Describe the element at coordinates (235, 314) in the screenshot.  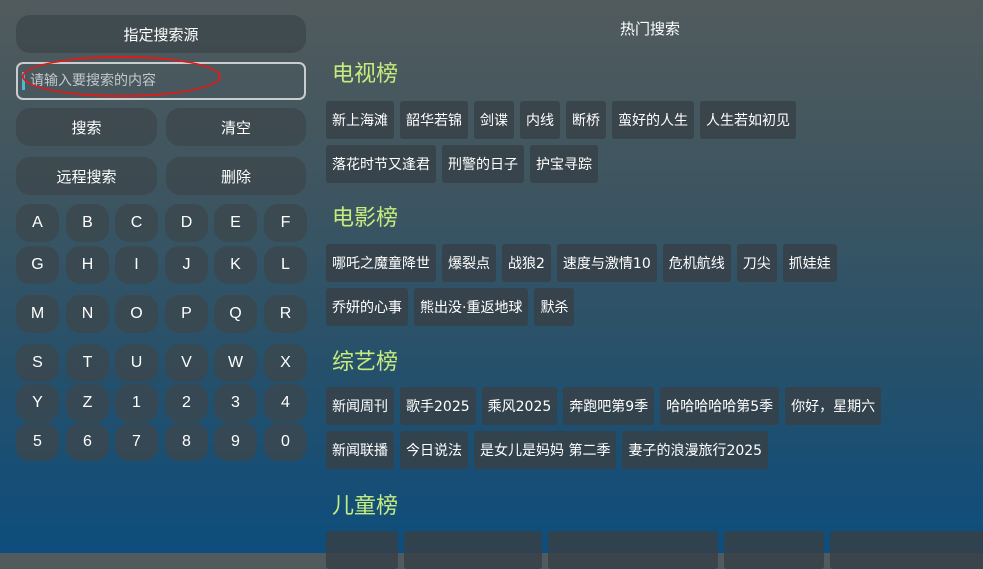
I see `key-q: Q` at that location.